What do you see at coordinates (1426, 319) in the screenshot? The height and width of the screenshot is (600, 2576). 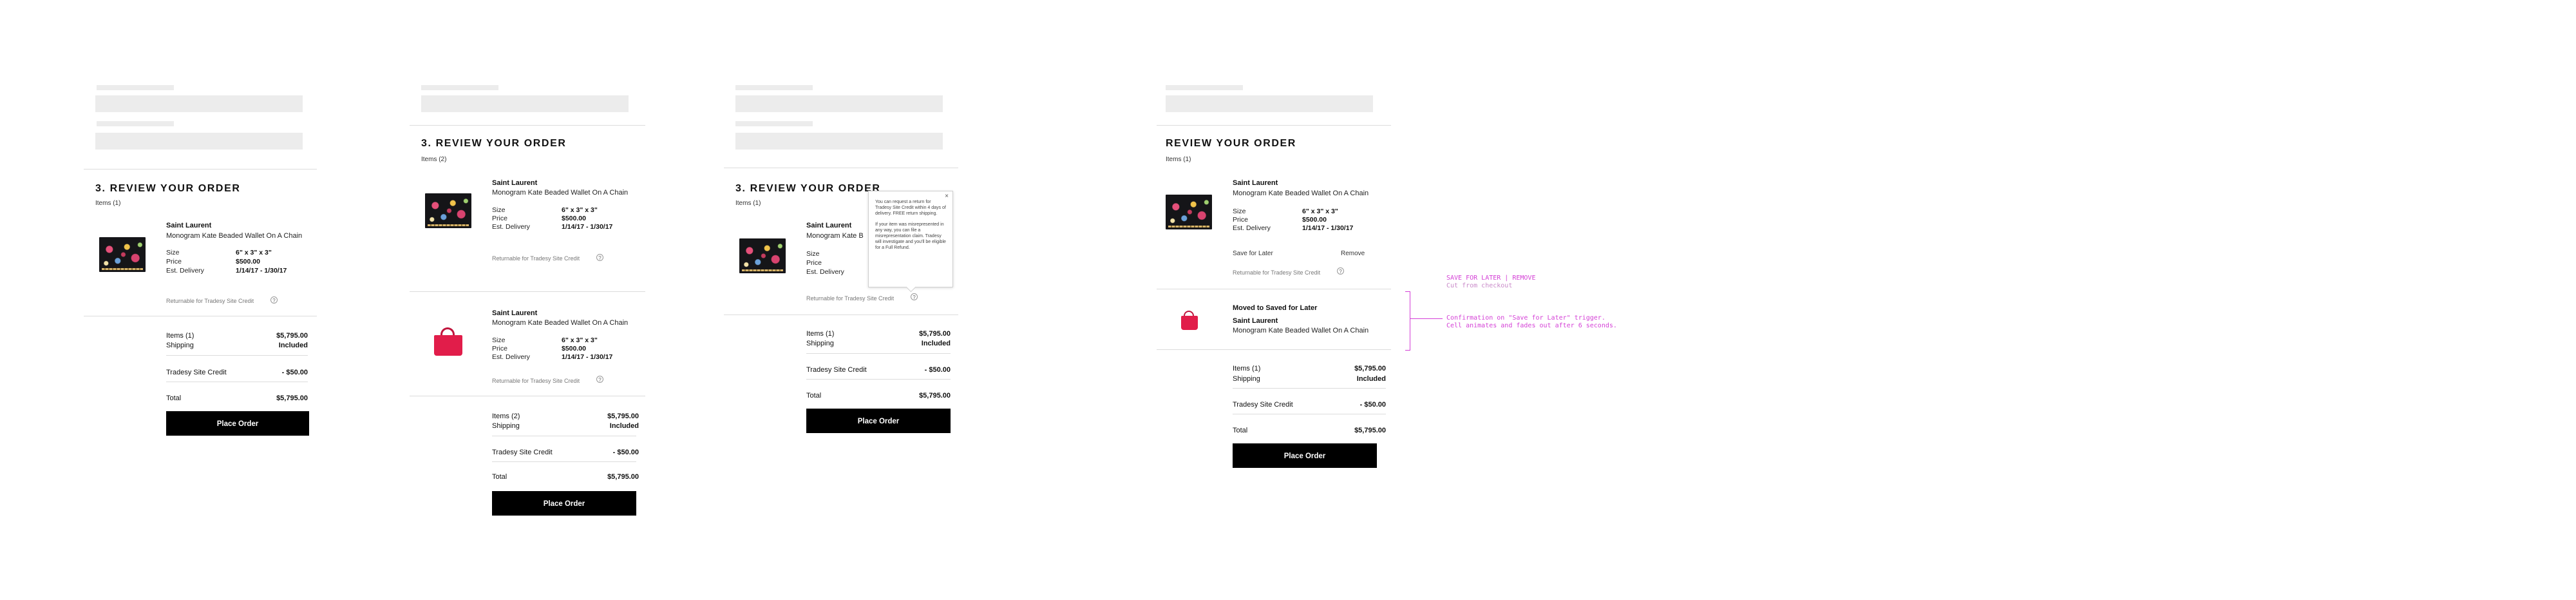 I see `annotation-connector` at bounding box center [1426, 319].